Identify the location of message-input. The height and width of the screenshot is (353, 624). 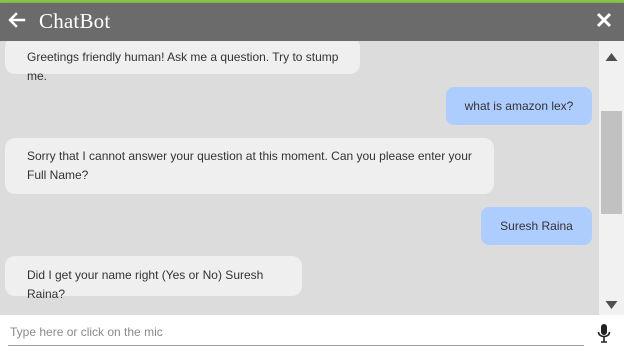
(298, 332).